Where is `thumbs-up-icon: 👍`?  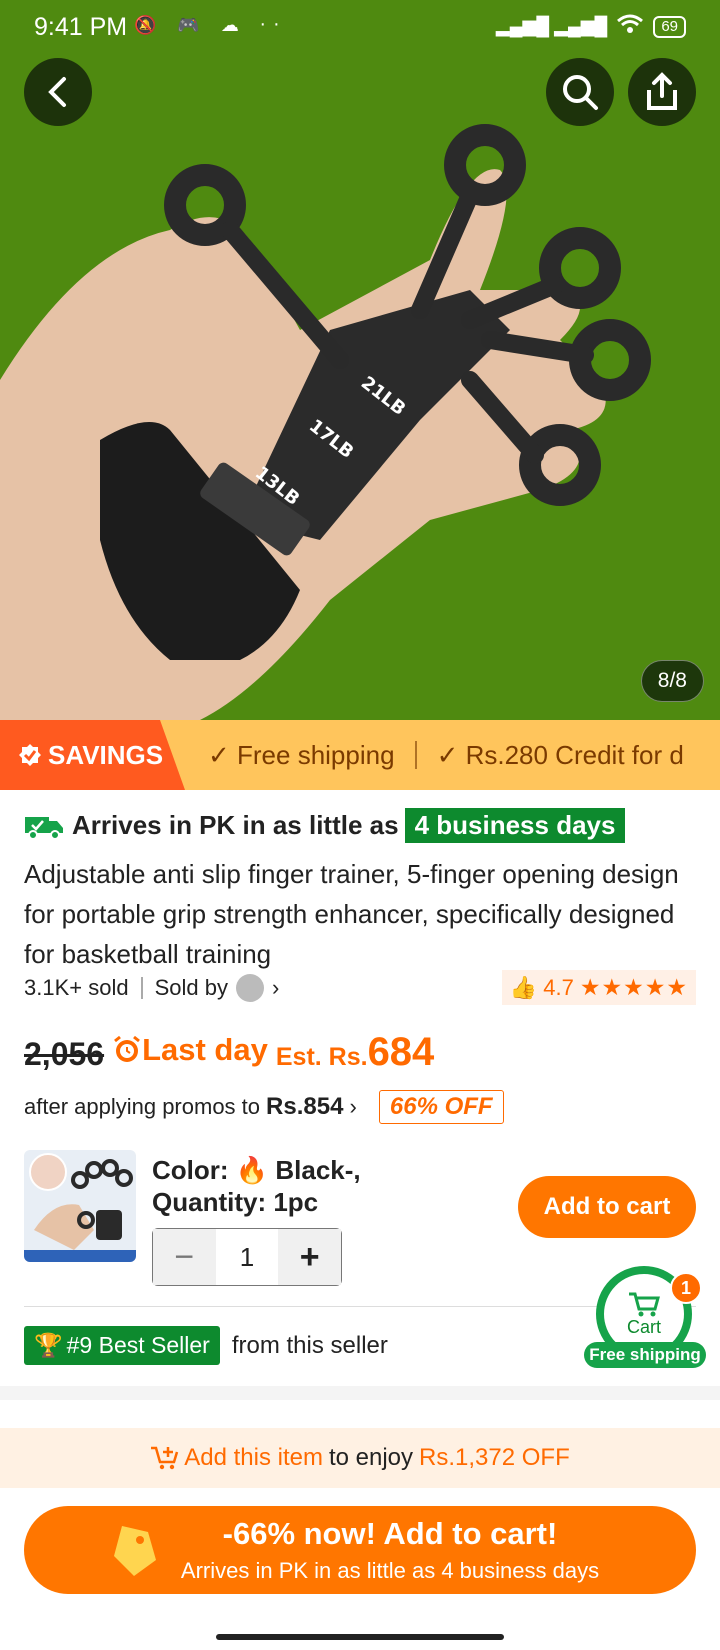 thumbs-up-icon: 👍 is located at coordinates (523, 987).